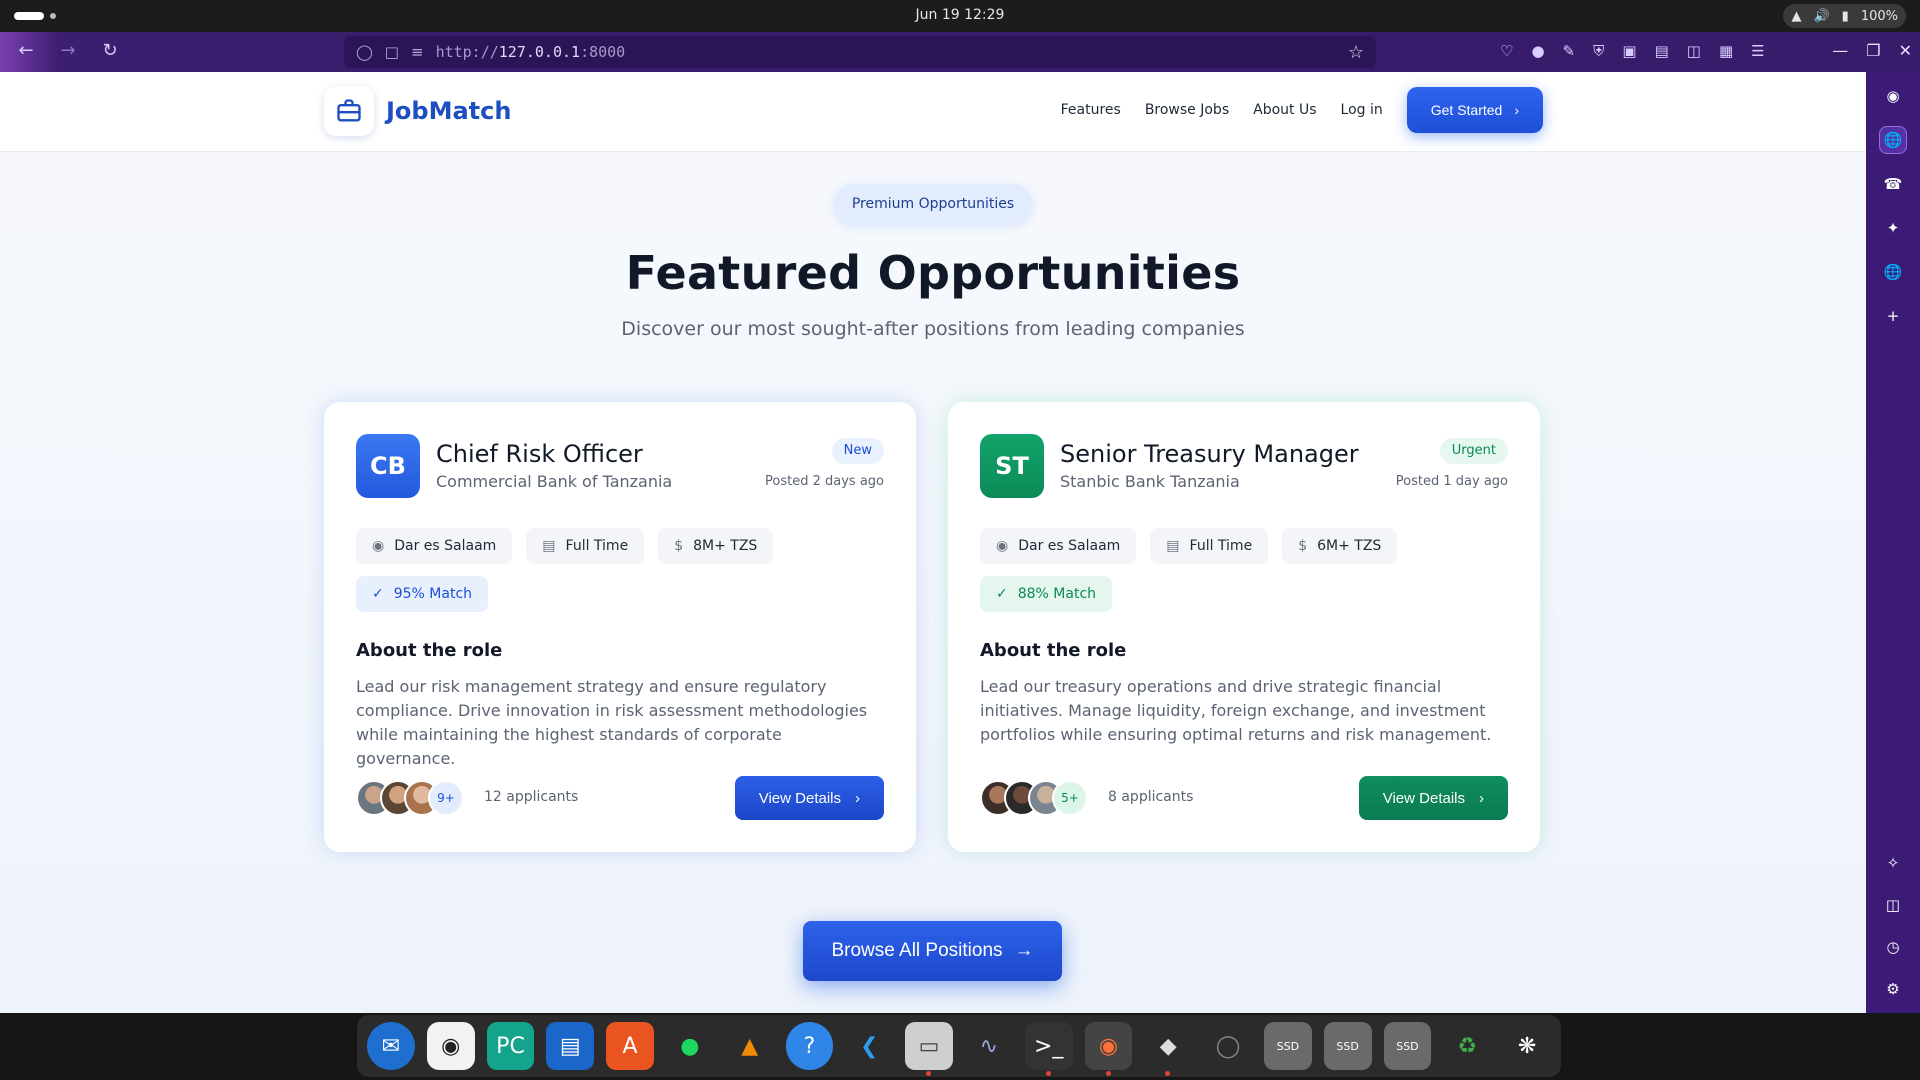 The width and height of the screenshot is (1920, 1080). Describe the element at coordinates (690, 1046) in the screenshot. I see `spotify-icon: ●` at that location.